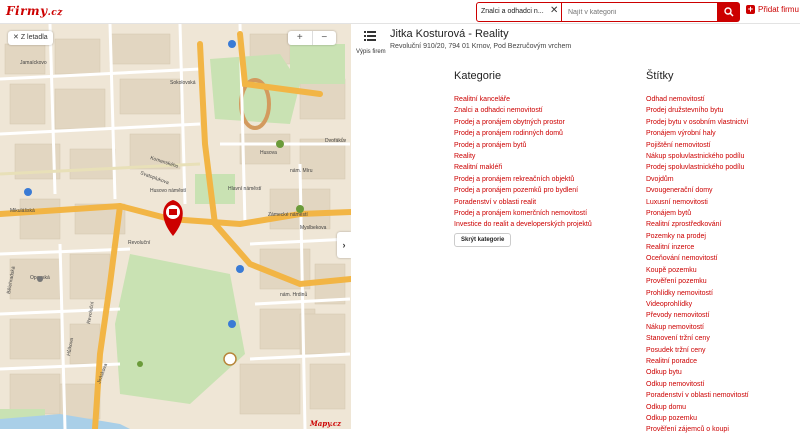  What do you see at coordinates (697, 384) in the screenshot?
I see `tag-link: Odkup nemovitostí` at bounding box center [697, 384].